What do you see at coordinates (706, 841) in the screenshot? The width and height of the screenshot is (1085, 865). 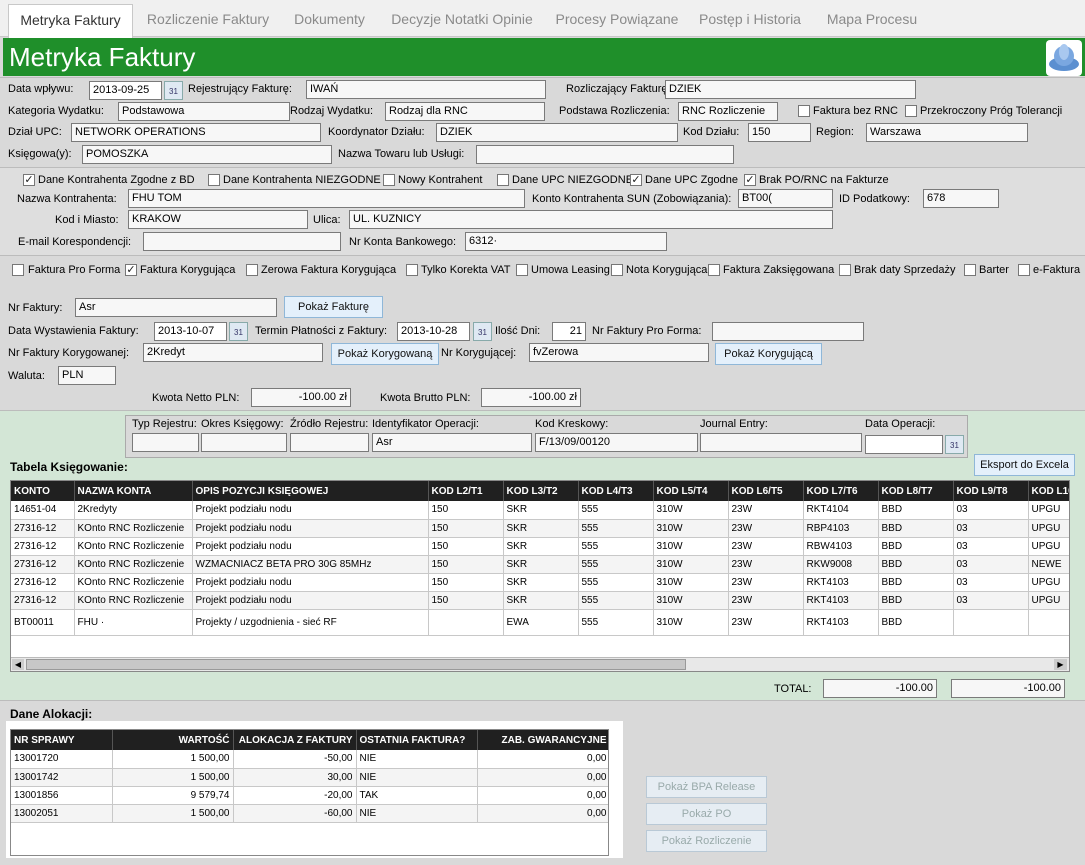 I see `pokaz-rozliczenie-button: Pokaż Rozliczenie` at bounding box center [706, 841].